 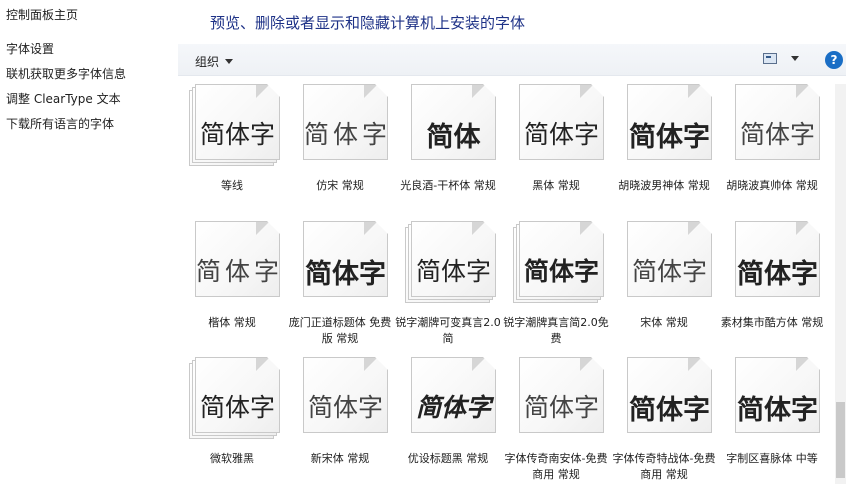 I want to click on font-name-label: 锐字潮牌真言简2.0免费, so click(x=556, y=330).